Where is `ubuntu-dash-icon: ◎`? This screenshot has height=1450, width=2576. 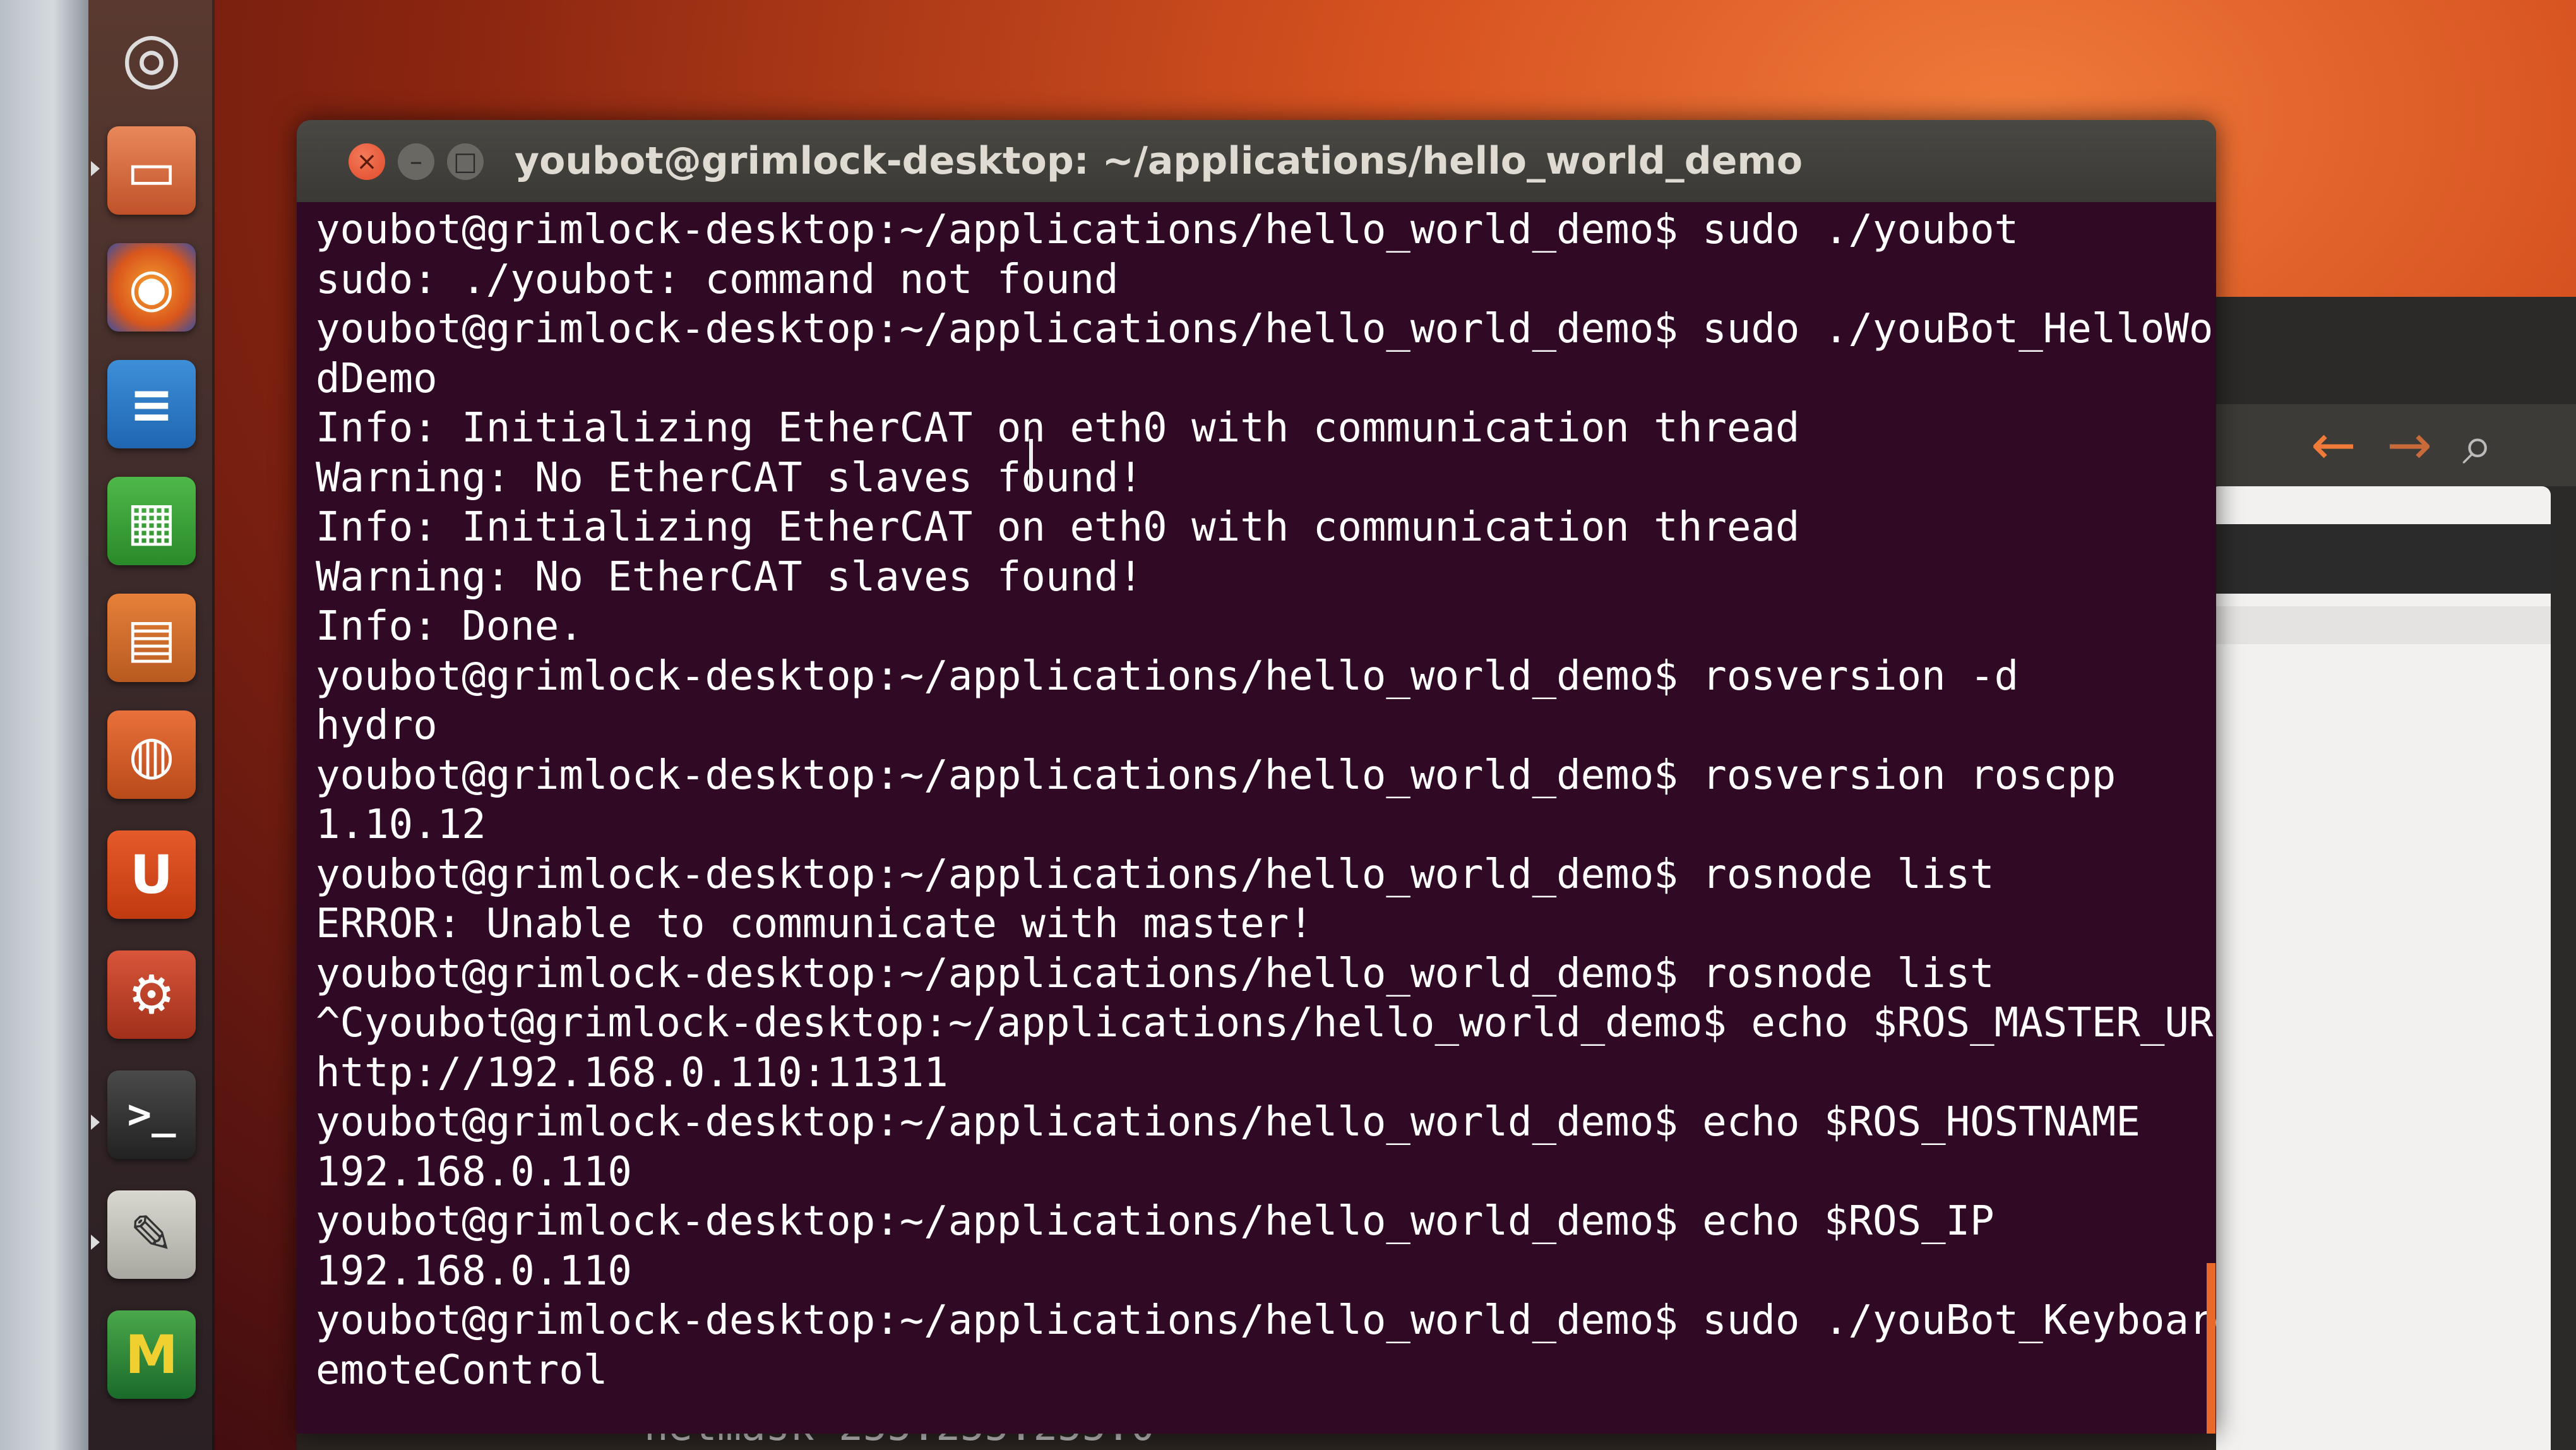 ubuntu-dash-icon: ◎ is located at coordinates (151, 57).